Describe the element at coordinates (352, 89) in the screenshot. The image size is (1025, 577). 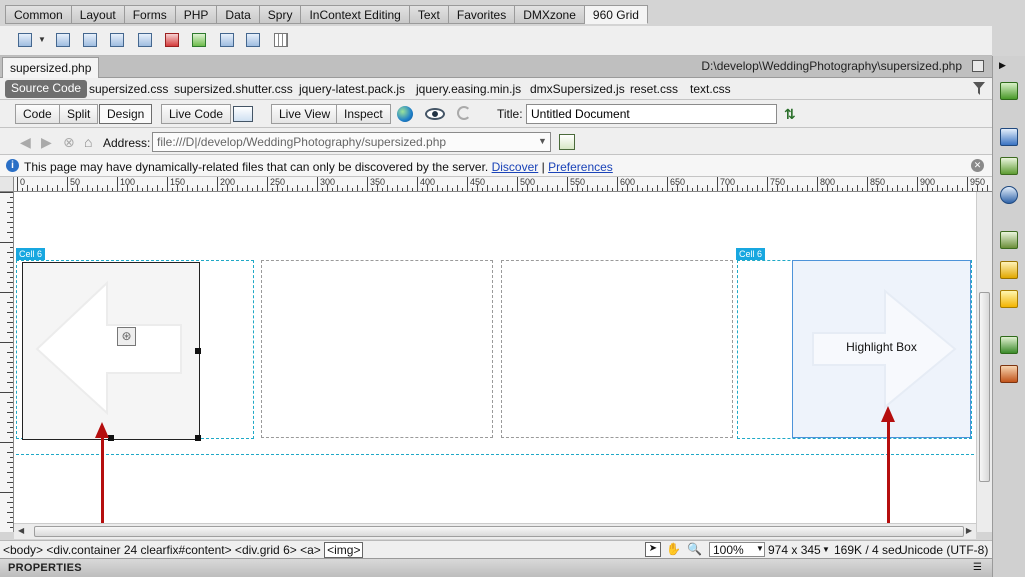
I see `related-file-jquery-latest-pack-js: jquery-latest.pack.js` at that location.